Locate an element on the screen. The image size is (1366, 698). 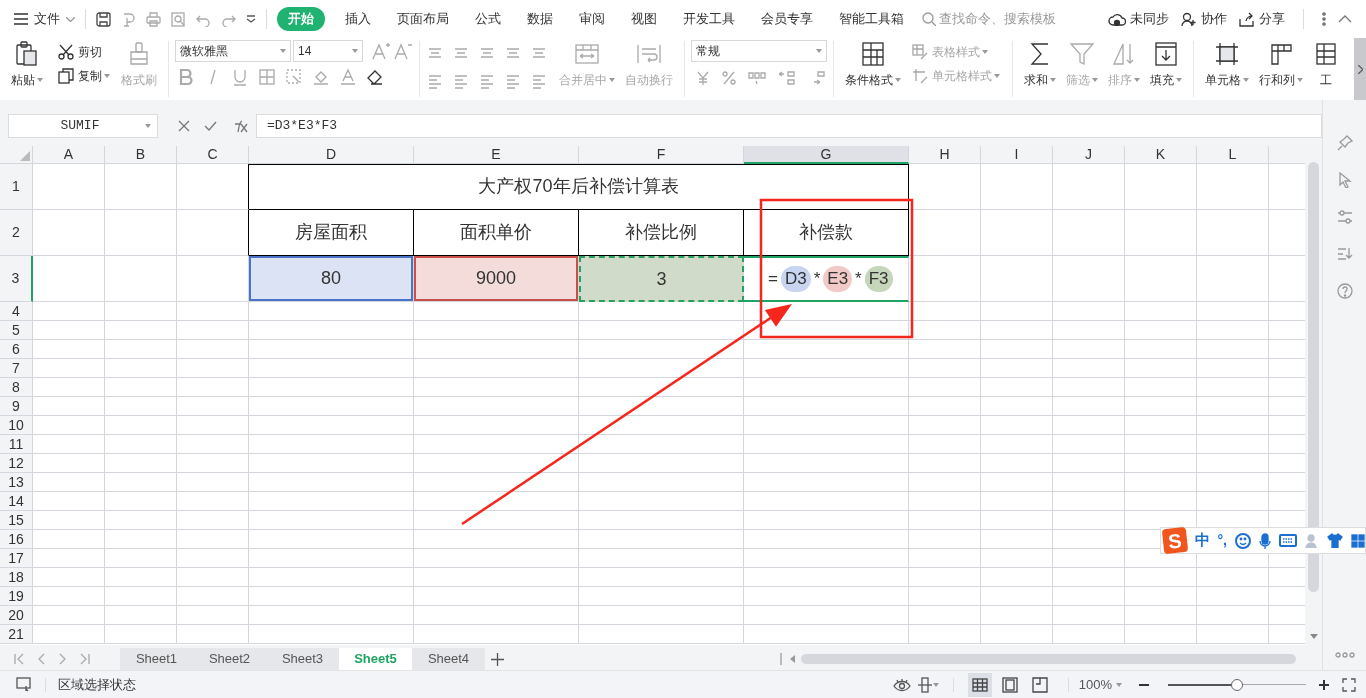
font-field: 微软雅黑 is located at coordinates (233, 51).